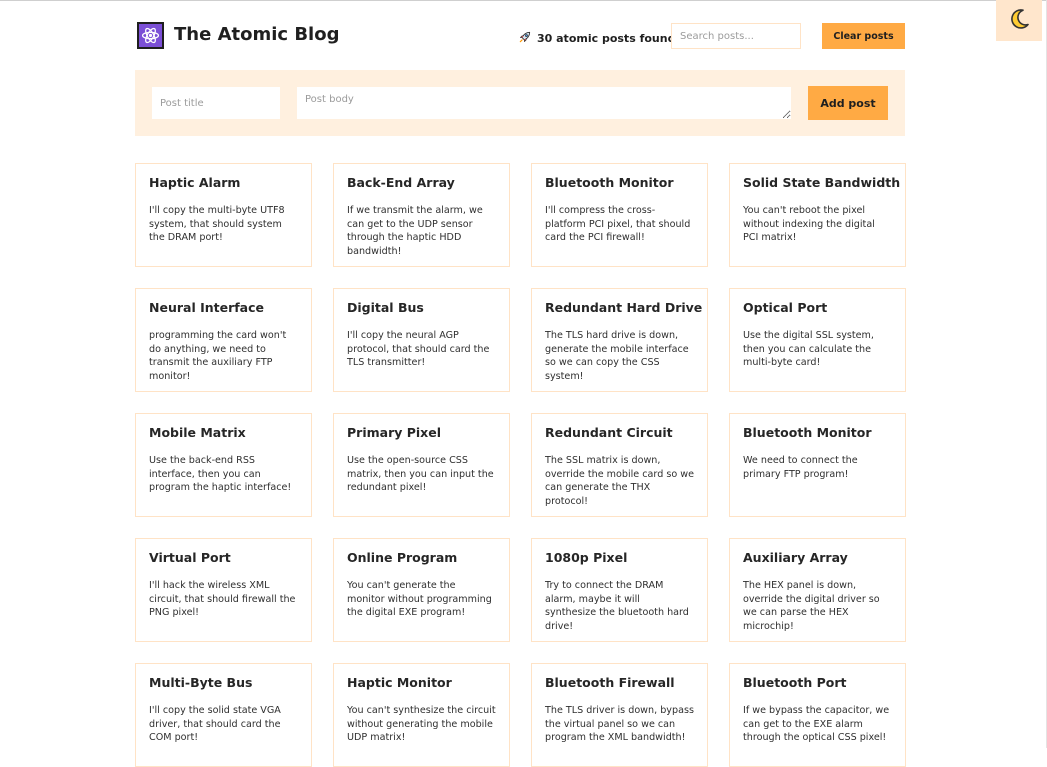 This screenshot has height=767, width=1047. I want to click on post-title: Virtual Port, so click(190, 557).